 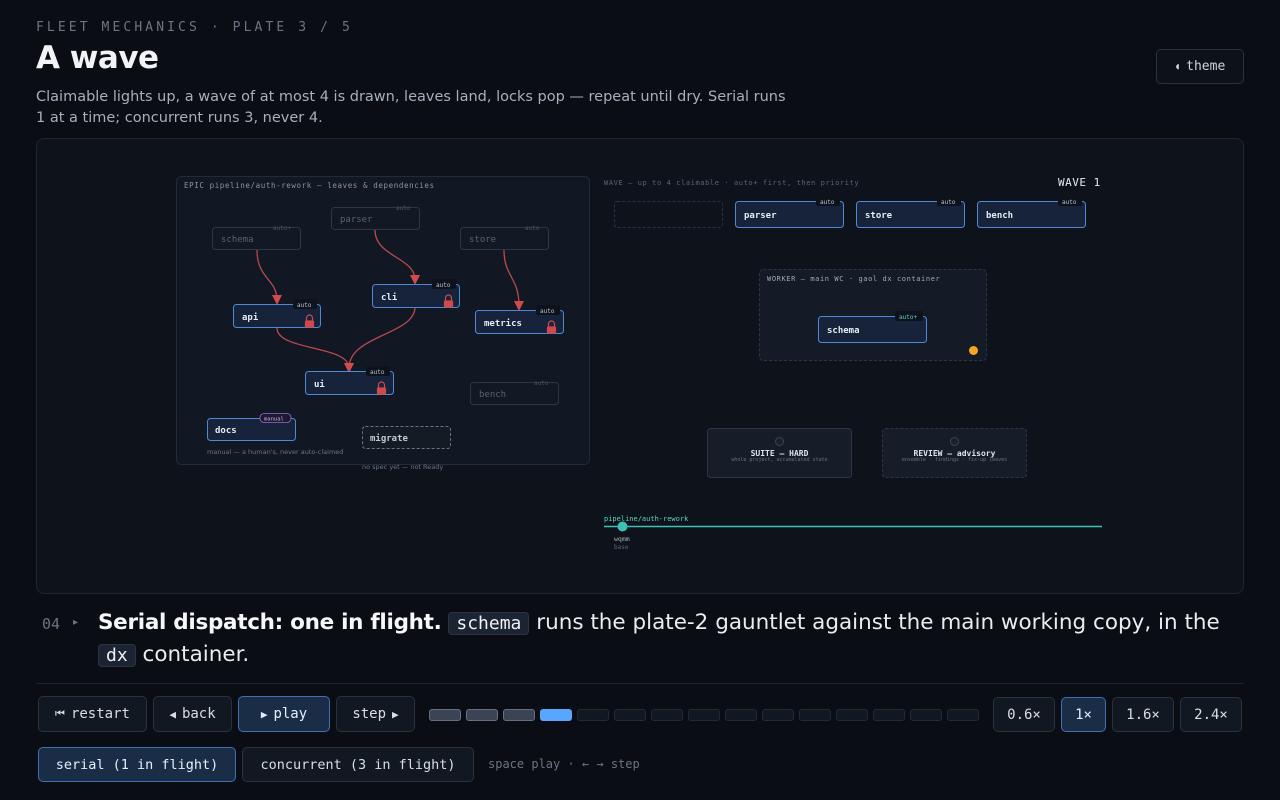 I want to click on skip-back-icon: ⏮, so click(x=60, y=713).